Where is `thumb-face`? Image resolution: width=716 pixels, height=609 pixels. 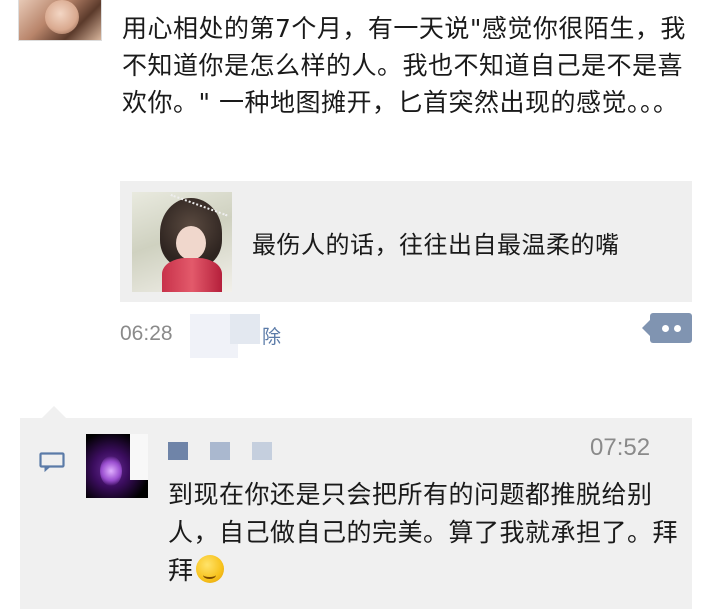
thumb-face is located at coordinates (191, 243).